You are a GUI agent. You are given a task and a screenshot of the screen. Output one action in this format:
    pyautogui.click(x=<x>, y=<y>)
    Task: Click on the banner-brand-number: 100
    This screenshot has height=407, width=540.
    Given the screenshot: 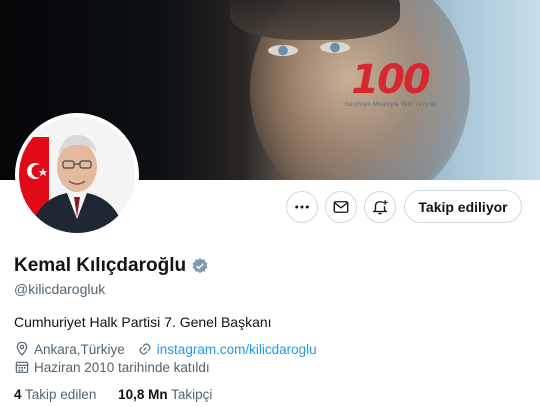 What is the action you would take?
    pyautogui.click(x=391, y=80)
    